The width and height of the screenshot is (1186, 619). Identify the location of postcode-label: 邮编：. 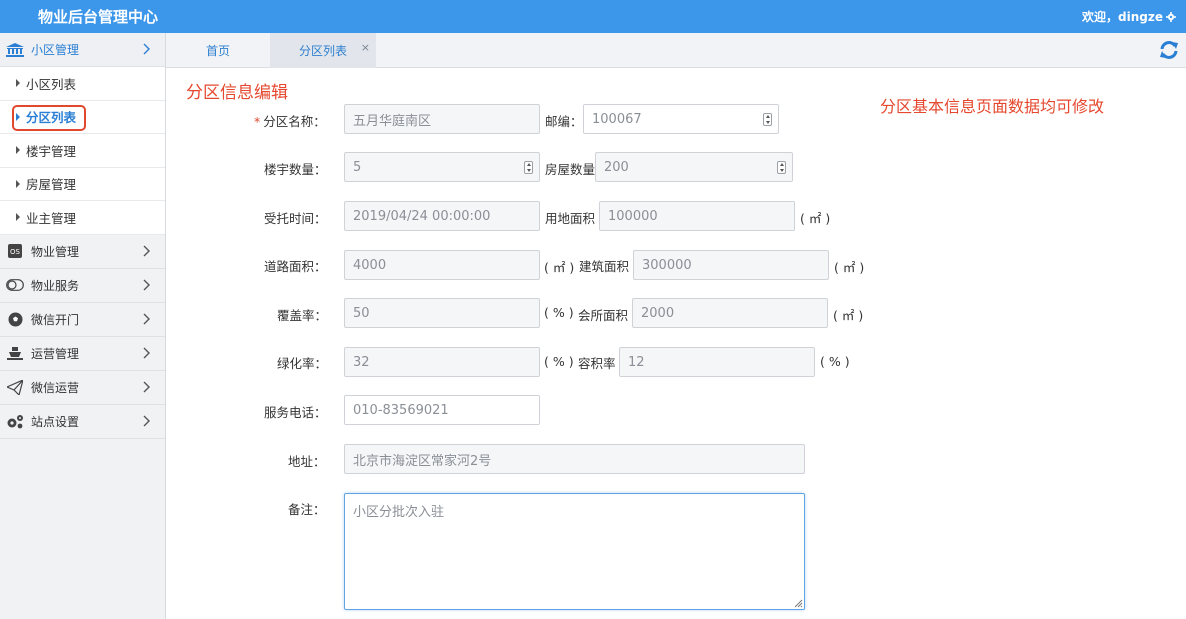
(564, 121).